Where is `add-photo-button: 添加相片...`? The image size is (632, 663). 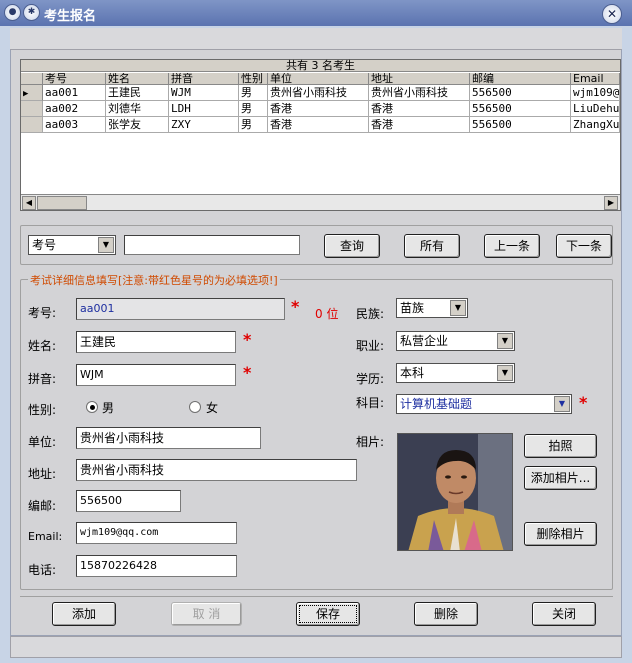
add-photo-button: 添加相片... is located at coordinates (560, 478).